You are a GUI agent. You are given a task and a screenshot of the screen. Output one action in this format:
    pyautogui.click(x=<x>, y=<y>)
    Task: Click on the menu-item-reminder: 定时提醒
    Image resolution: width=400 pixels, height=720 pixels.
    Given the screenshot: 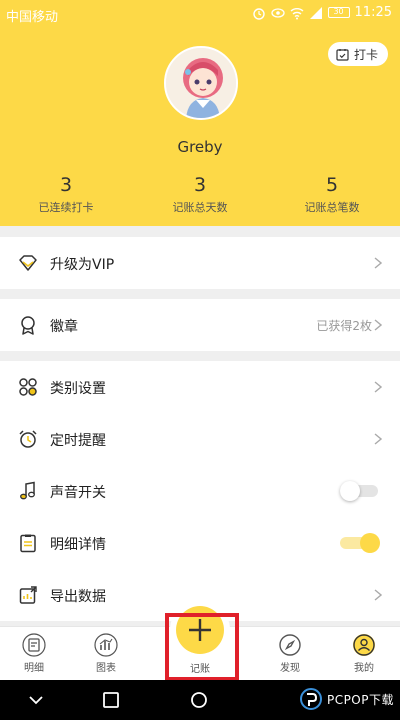 What is the action you would take?
    pyautogui.click(x=200, y=439)
    